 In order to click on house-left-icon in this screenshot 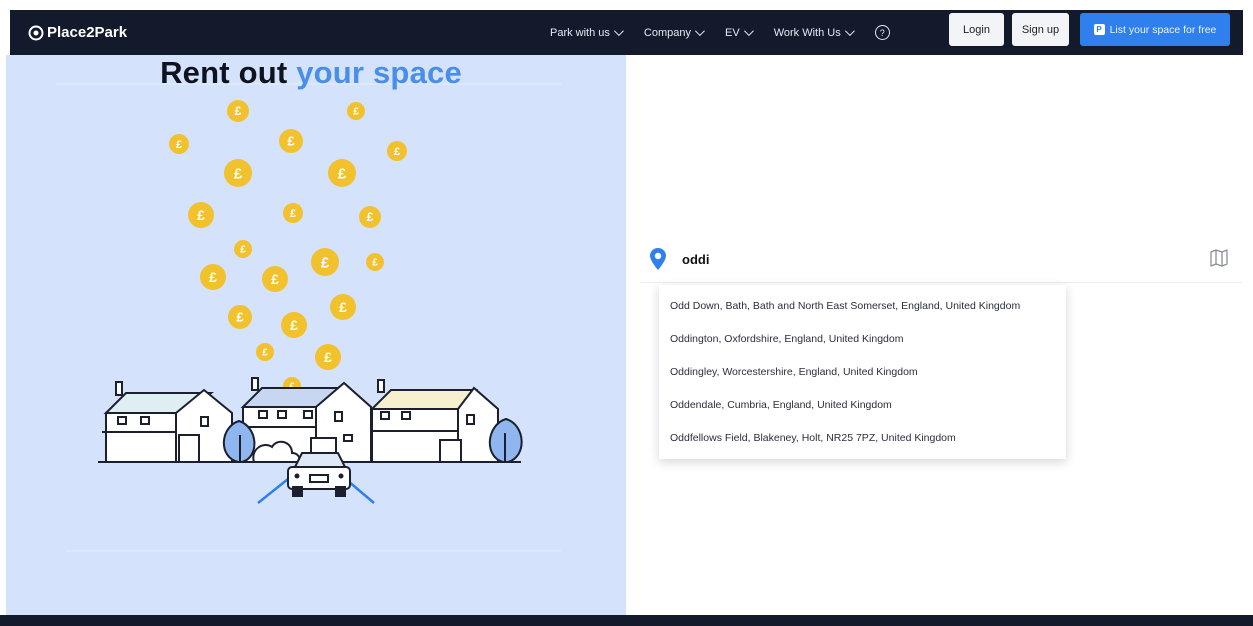, I will do `click(167, 422)`.